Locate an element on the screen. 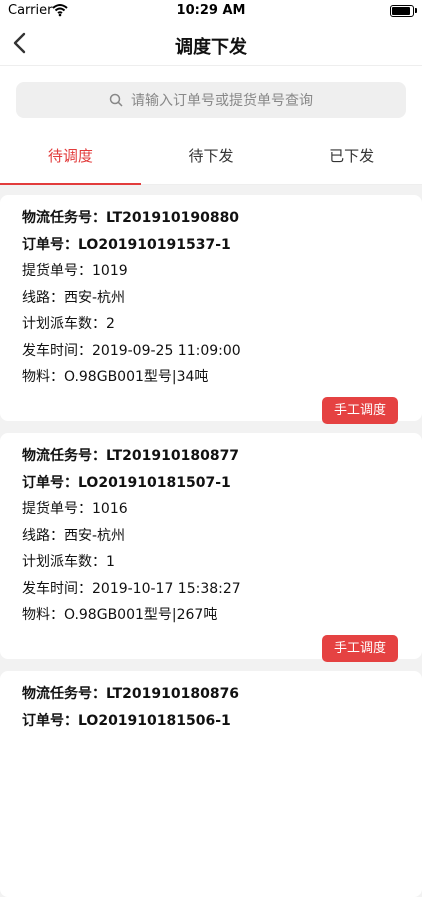  clock: 10:29 AM is located at coordinates (211, 10).